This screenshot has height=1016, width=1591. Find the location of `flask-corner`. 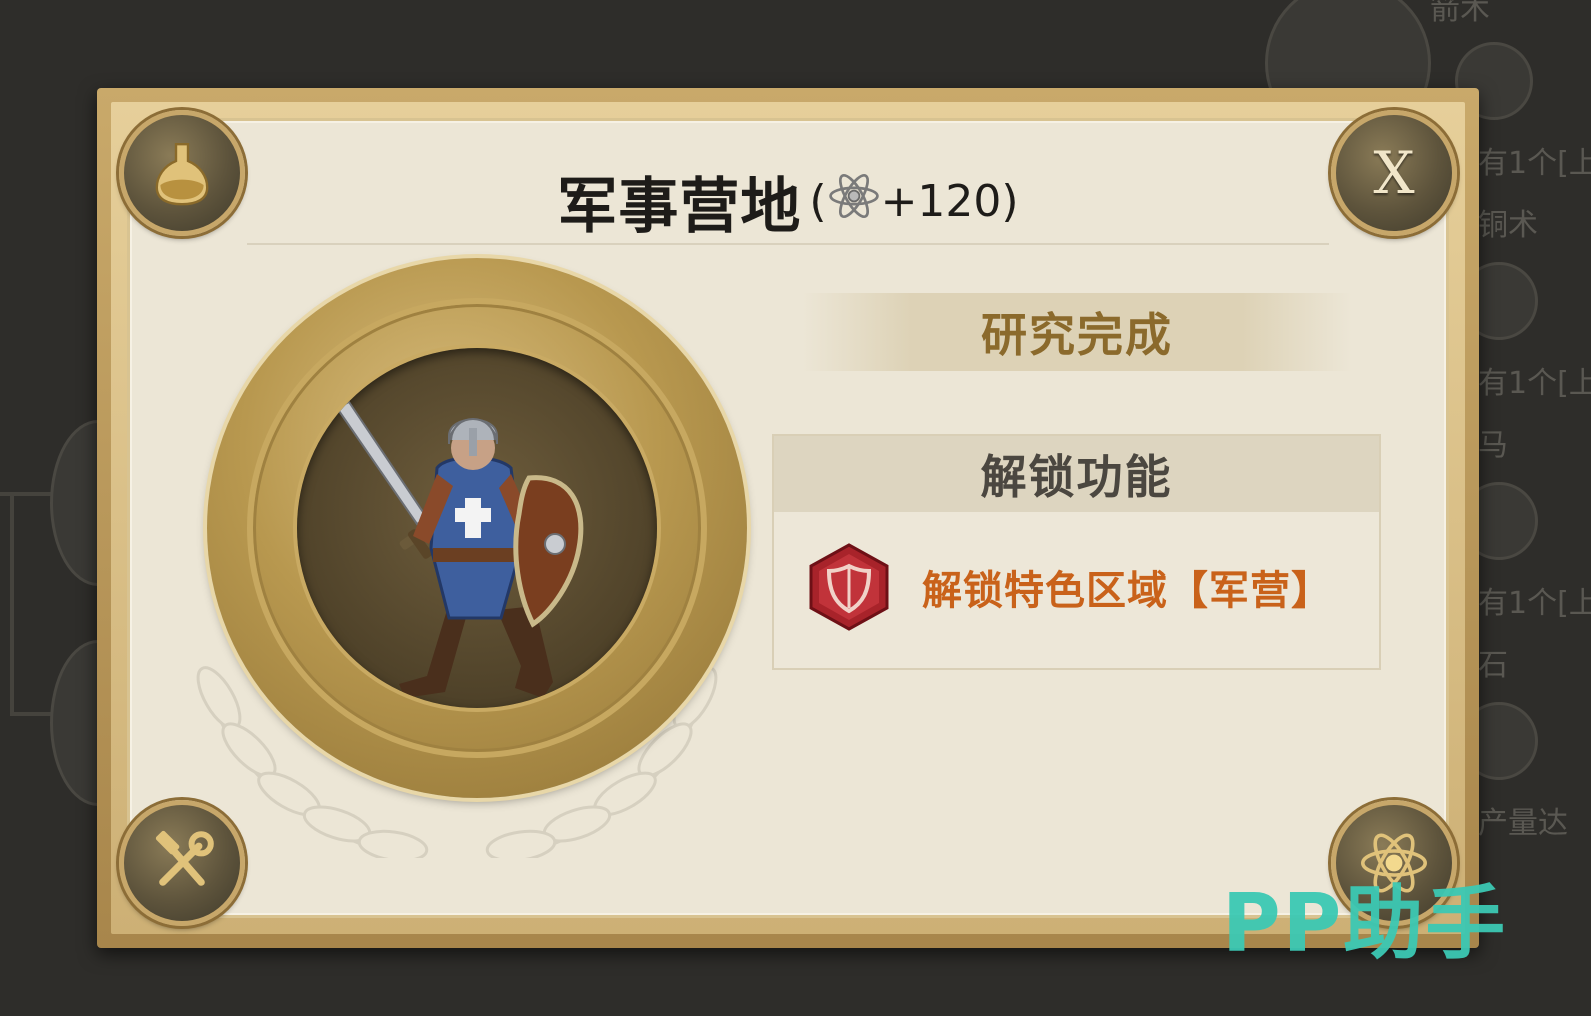

flask-corner is located at coordinates (182, 173).